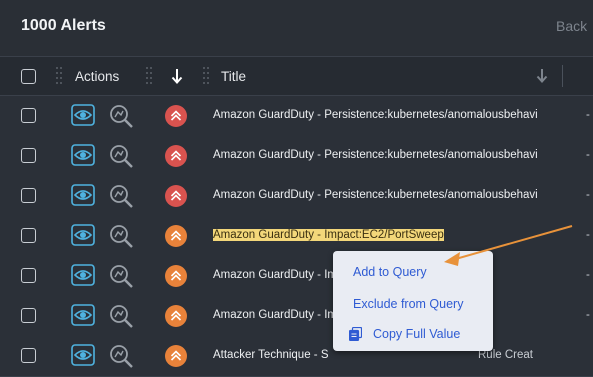 Image resolution: width=593 pixels, height=377 pixels. I want to click on copy-icon, so click(355, 334).